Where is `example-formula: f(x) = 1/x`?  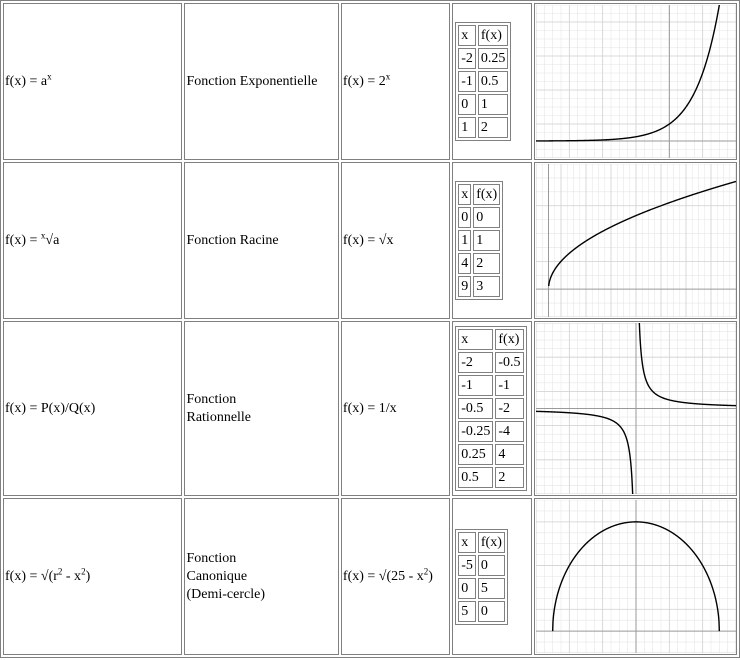
example-formula: f(x) = 1/x is located at coordinates (369, 408).